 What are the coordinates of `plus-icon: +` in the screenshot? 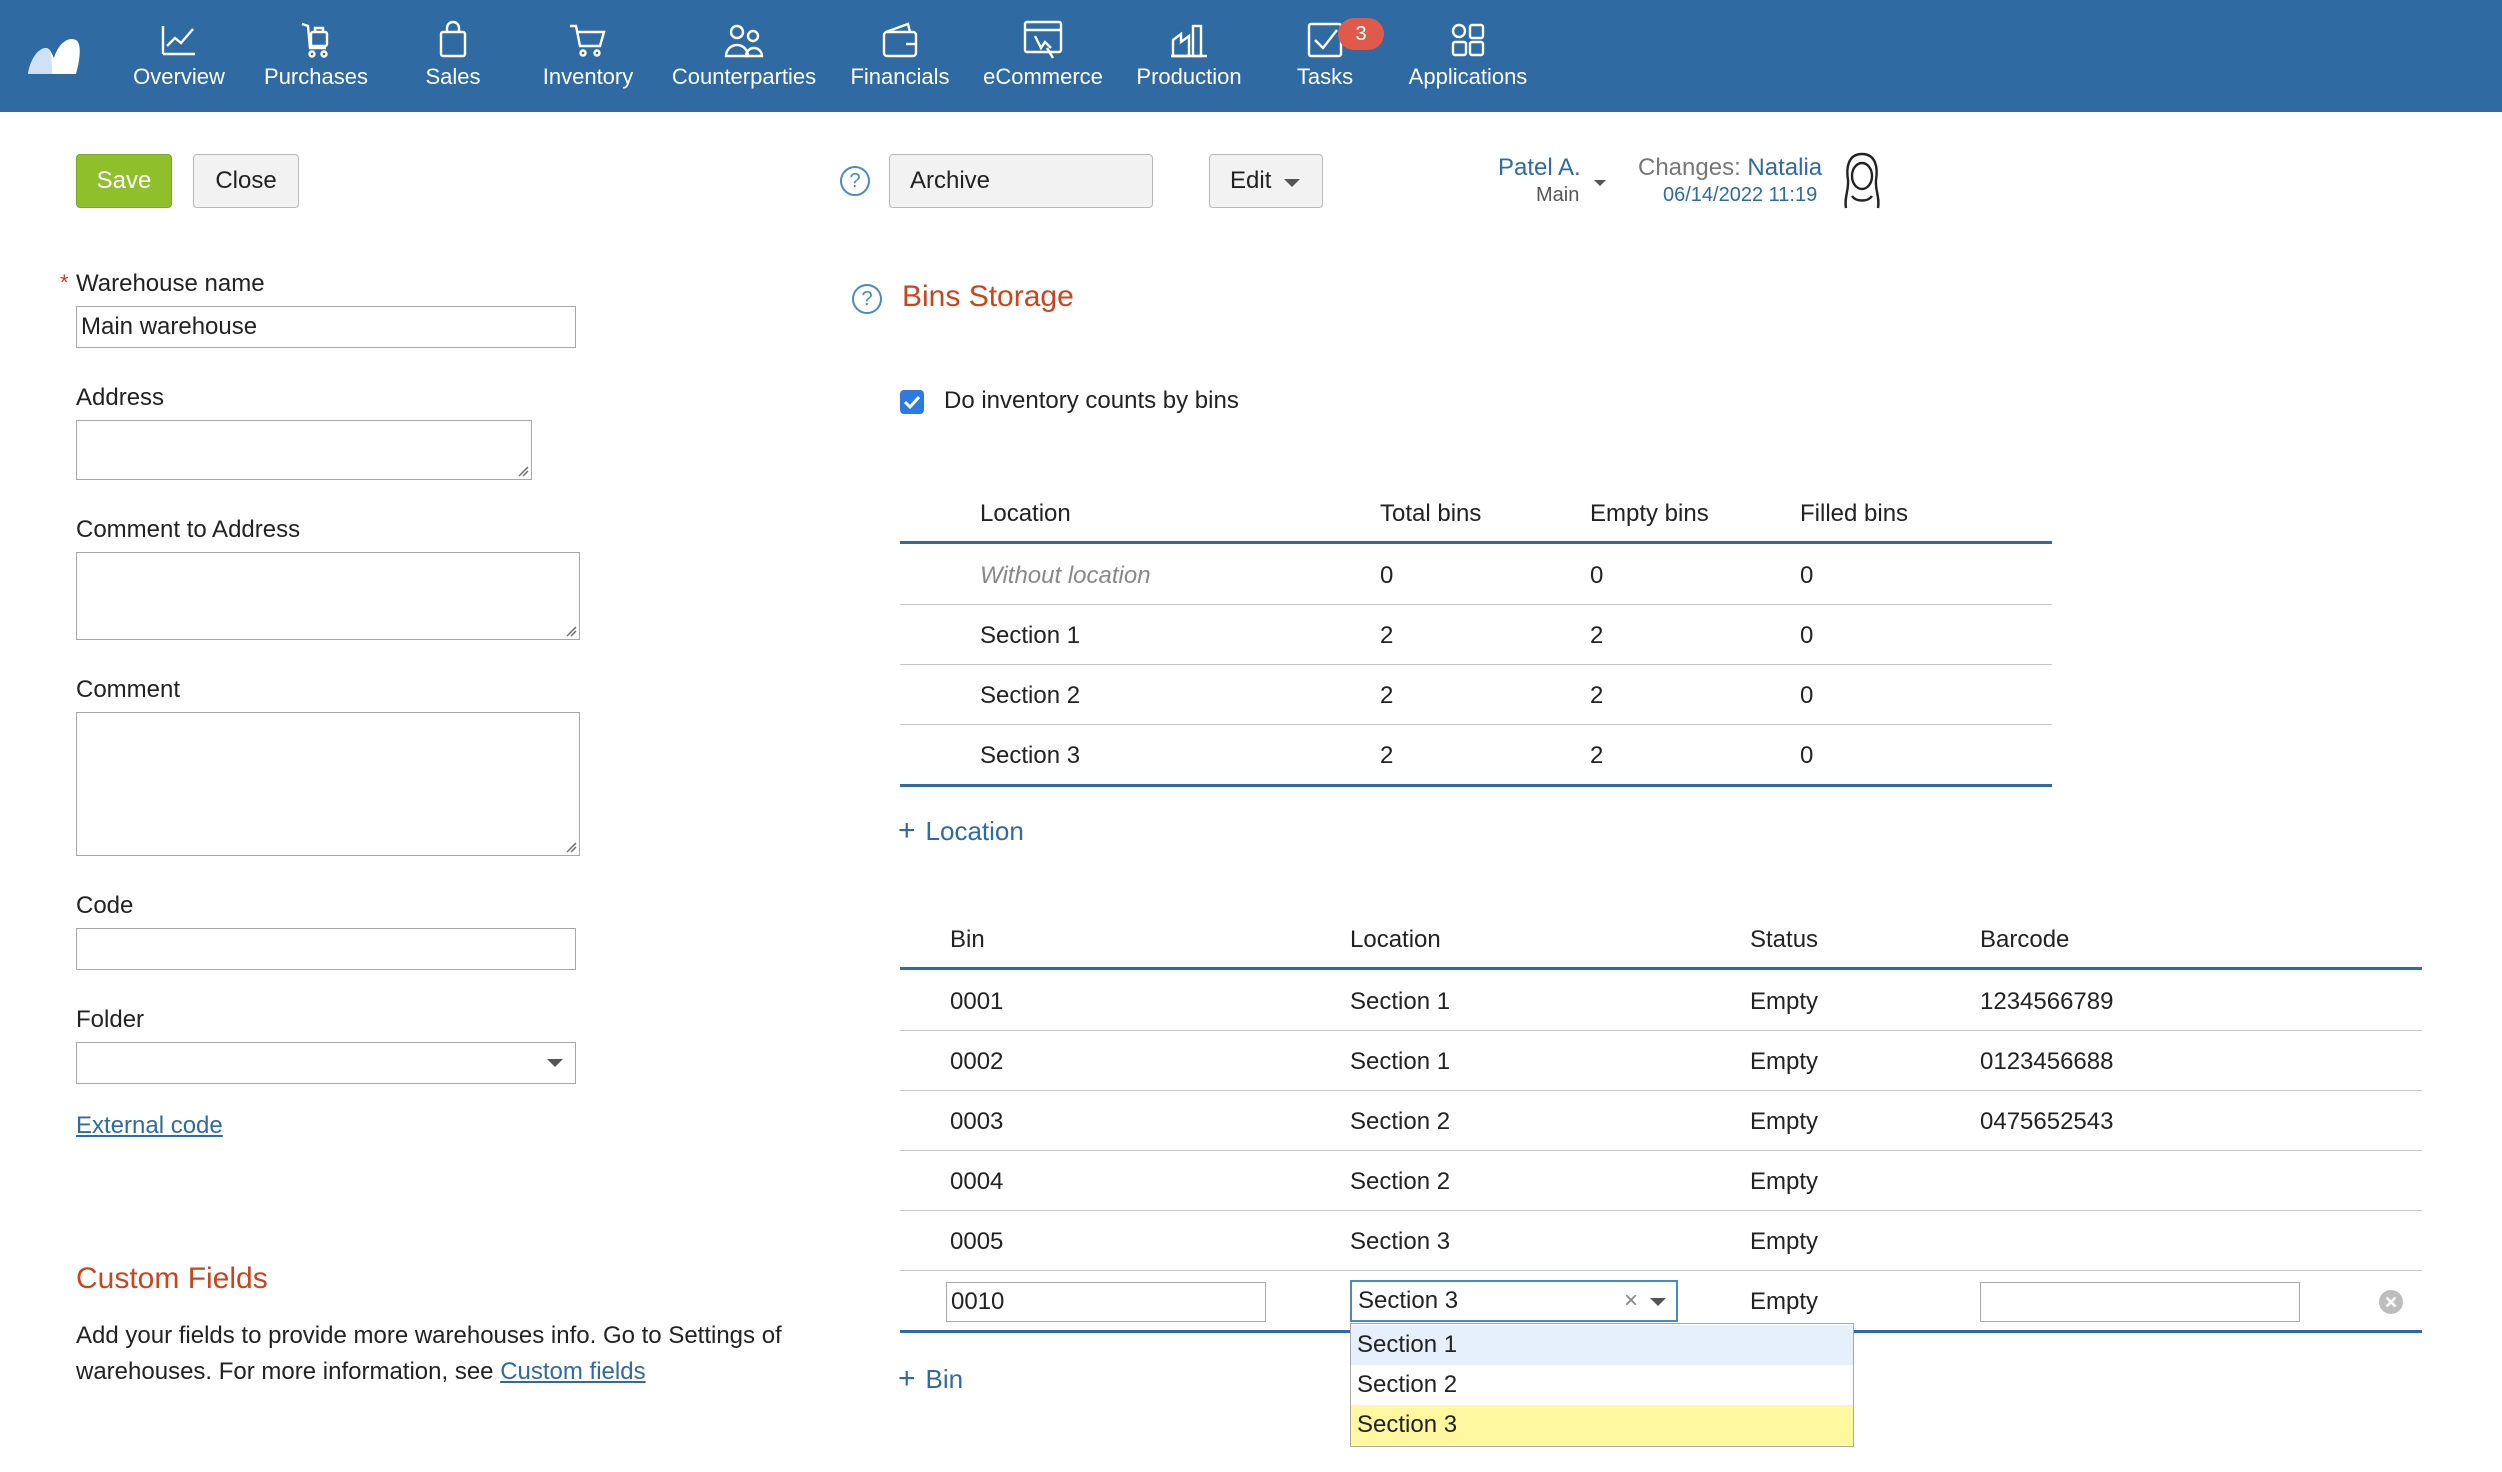 It's located at (907, 1378).